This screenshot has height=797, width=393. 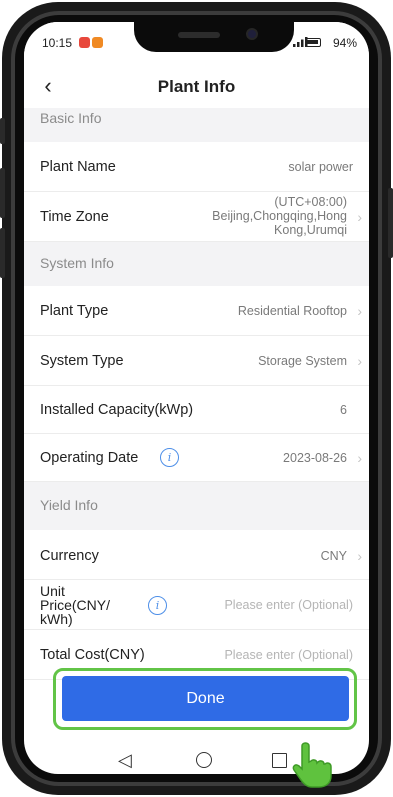 What do you see at coordinates (205, 698) in the screenshot?
I see `done-button: Done` at bounding box center [205, 698].